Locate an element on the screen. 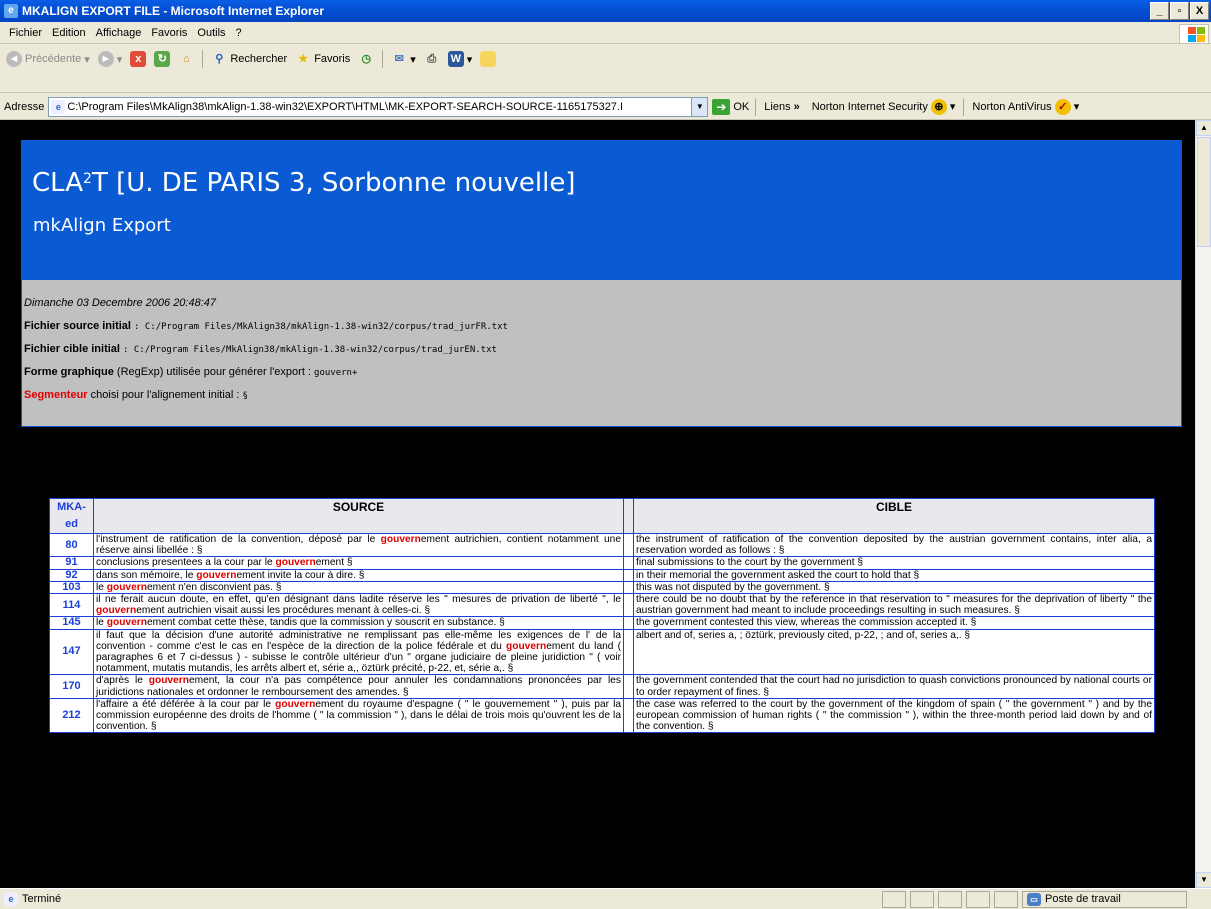 The image size is (1211, 909). edit-word-button: W ▾ is located at coordinates (460, 59).